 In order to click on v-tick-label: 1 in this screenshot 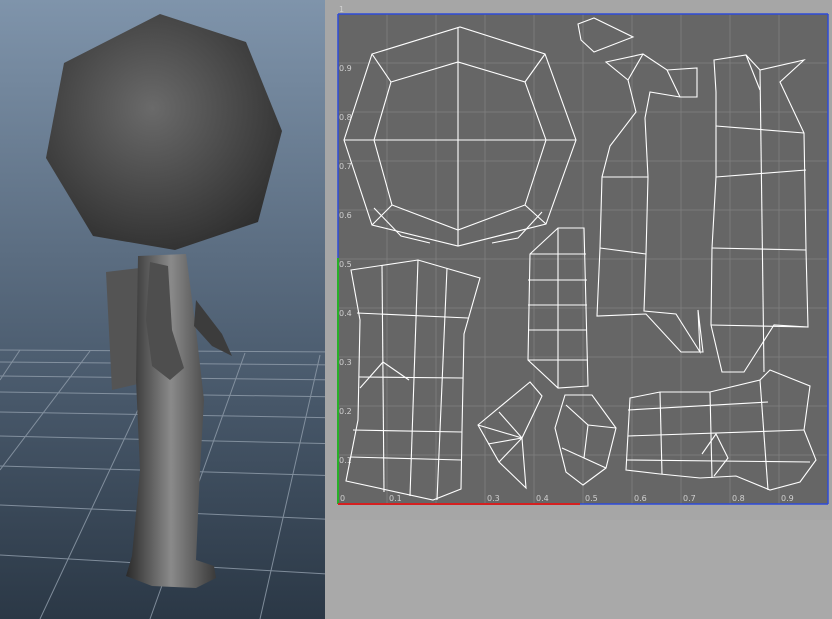, I will do `click(341, 9)`.